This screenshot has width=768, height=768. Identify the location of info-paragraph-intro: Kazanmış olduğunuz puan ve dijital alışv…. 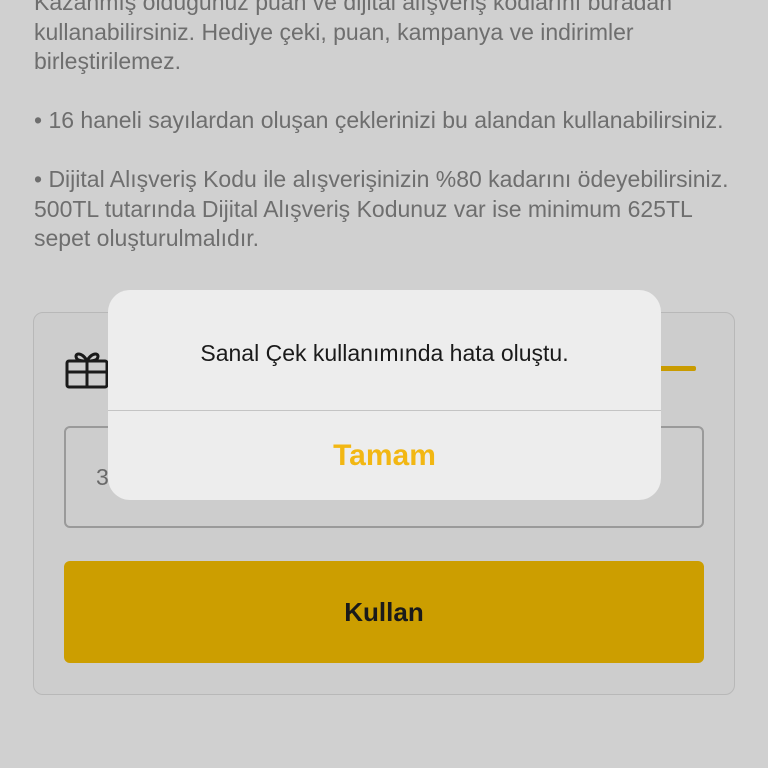
(353, 37).